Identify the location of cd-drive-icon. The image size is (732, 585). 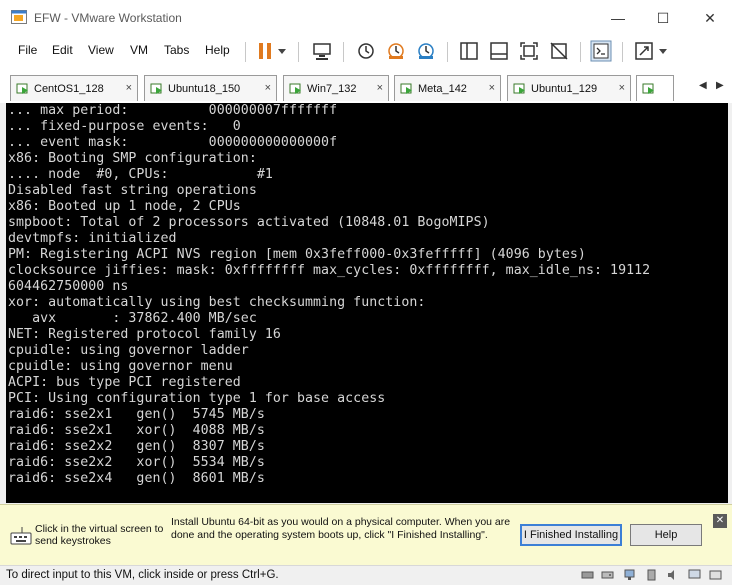
(607, 575).